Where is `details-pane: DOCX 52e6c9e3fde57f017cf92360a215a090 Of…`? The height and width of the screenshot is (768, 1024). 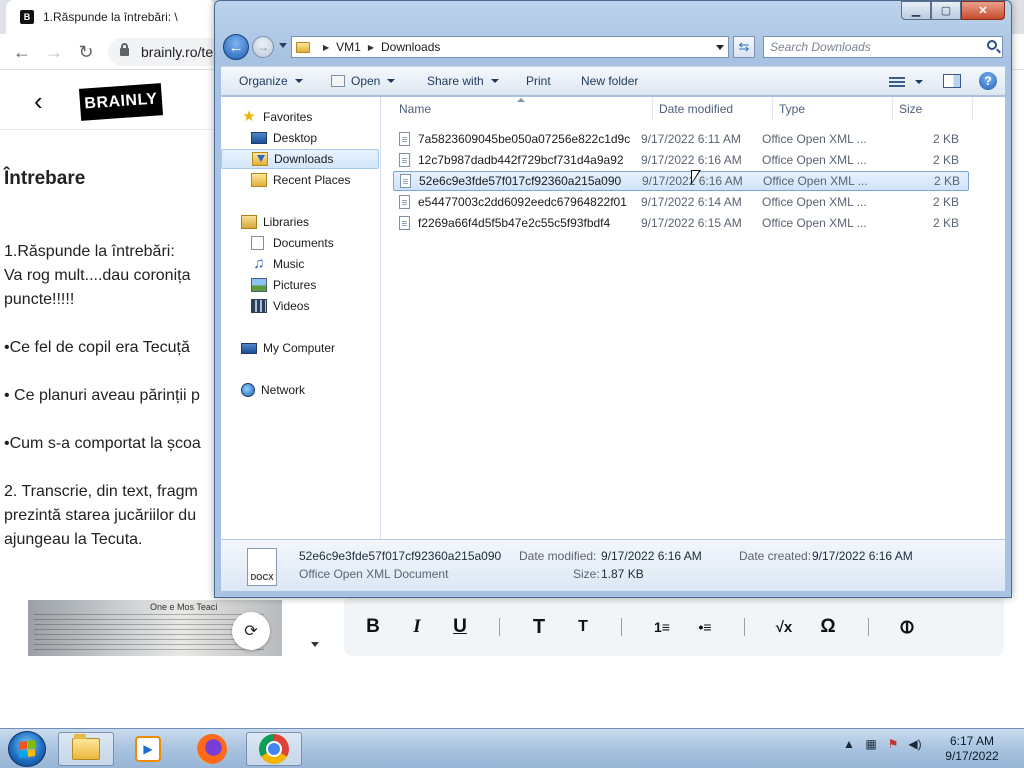 details-pane: DOCX 52e6c9e3fde57f017cf92360a215a090 Of… is located at coordinates (613, 565).